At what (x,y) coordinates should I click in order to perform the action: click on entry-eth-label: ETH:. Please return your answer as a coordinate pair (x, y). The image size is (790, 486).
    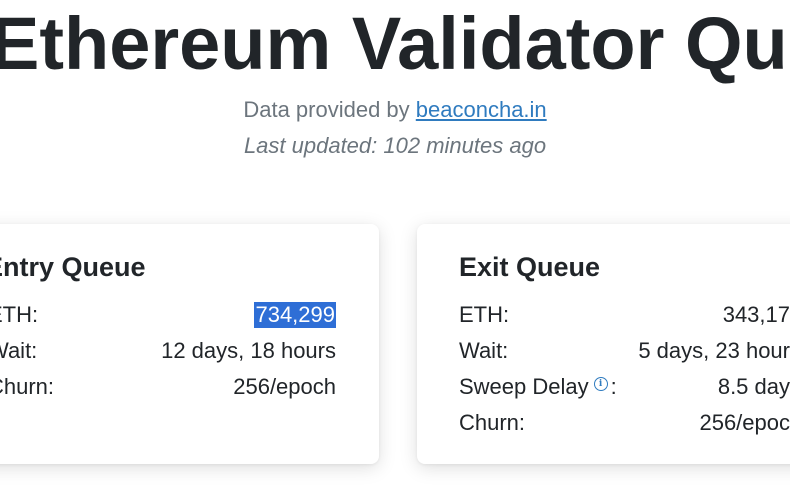
    Looking at the image, I should click on (19, 314).